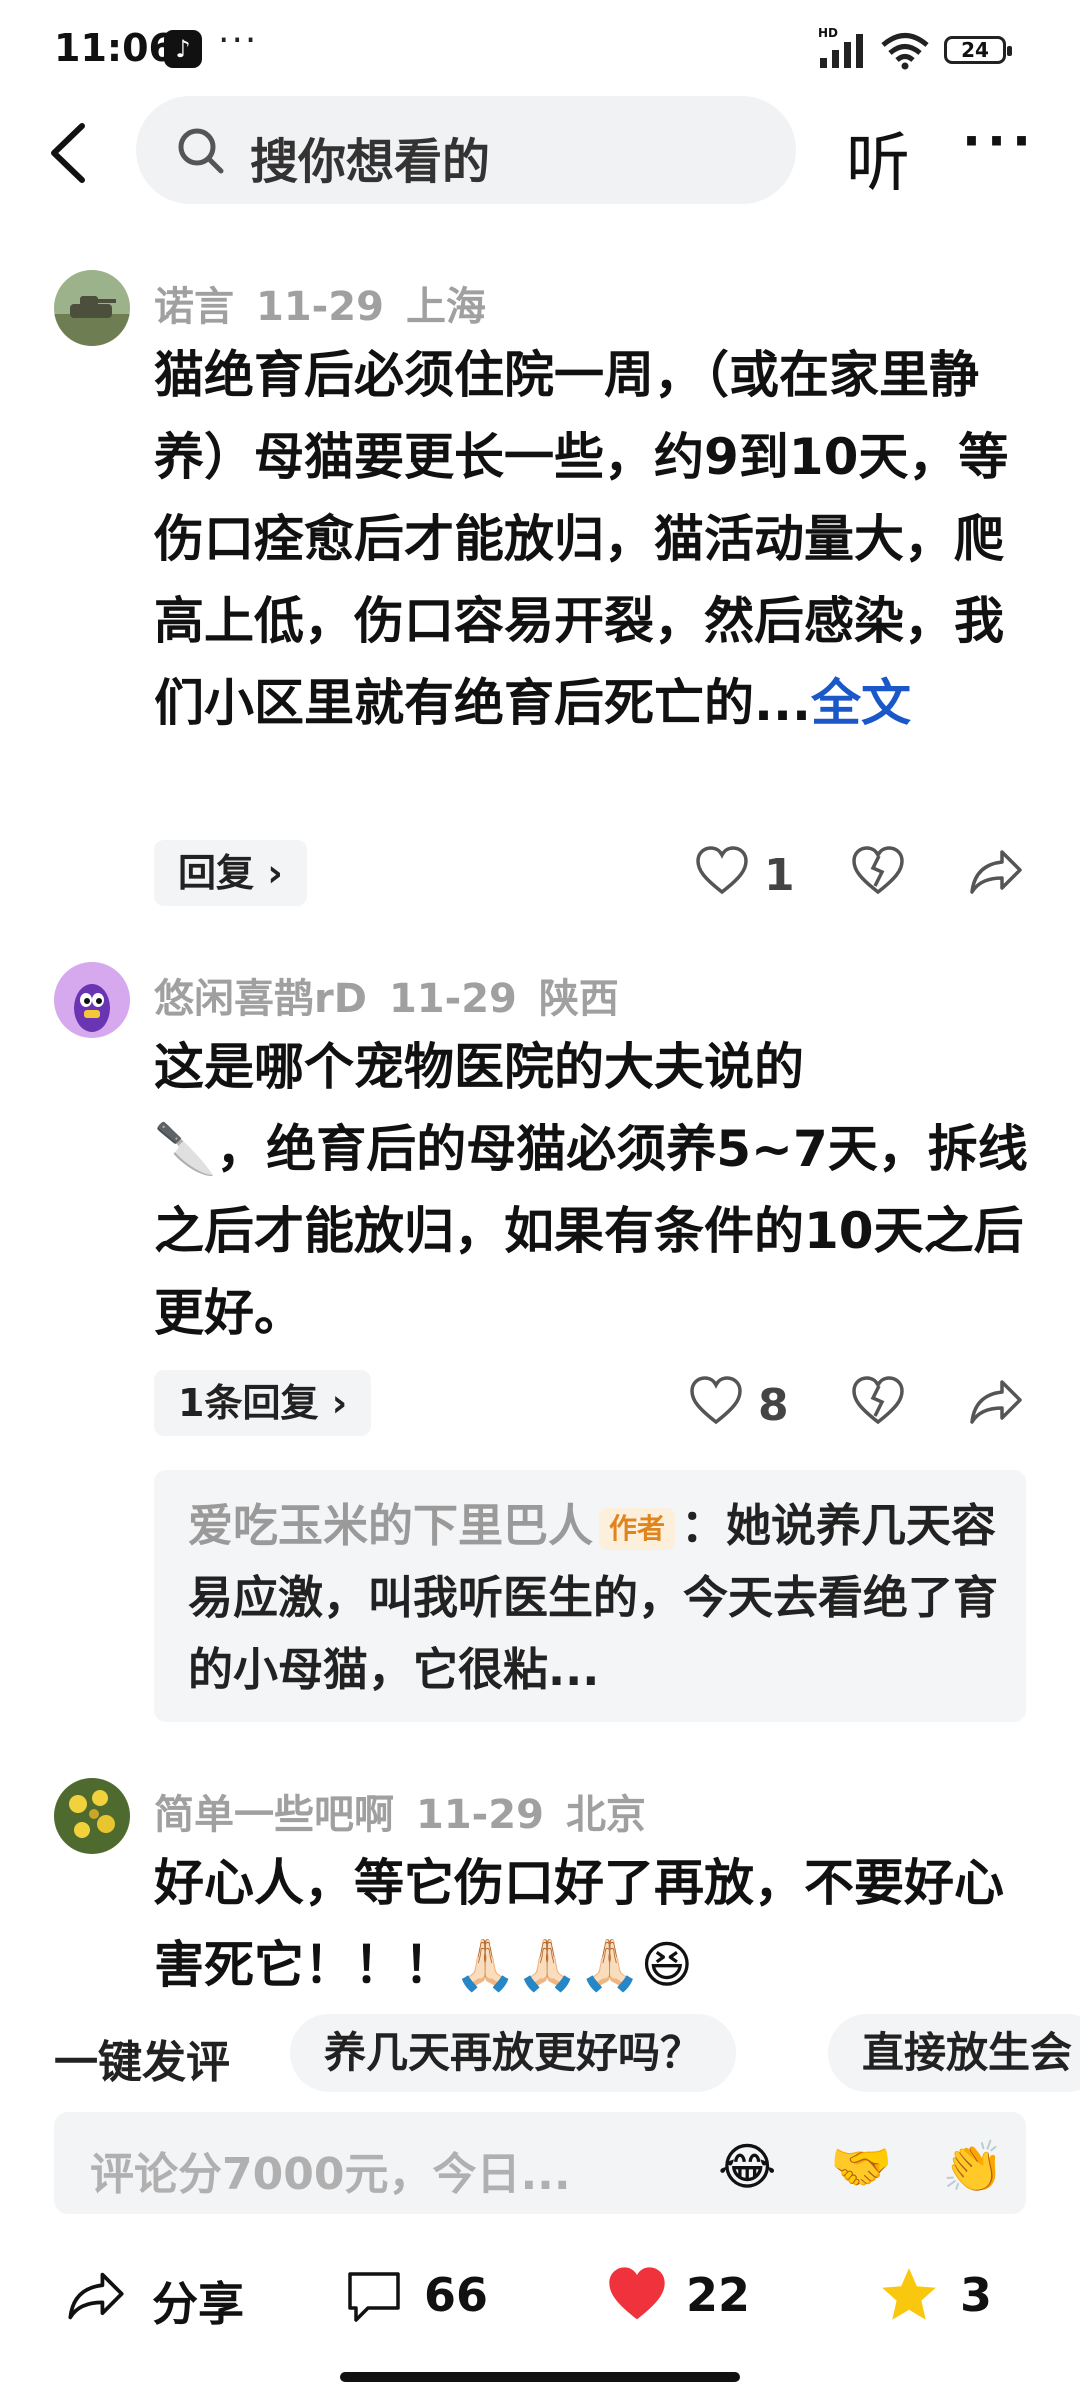 The image size is (1080, 2400). I want to click on comments-count: 66, so click(456, 2295).